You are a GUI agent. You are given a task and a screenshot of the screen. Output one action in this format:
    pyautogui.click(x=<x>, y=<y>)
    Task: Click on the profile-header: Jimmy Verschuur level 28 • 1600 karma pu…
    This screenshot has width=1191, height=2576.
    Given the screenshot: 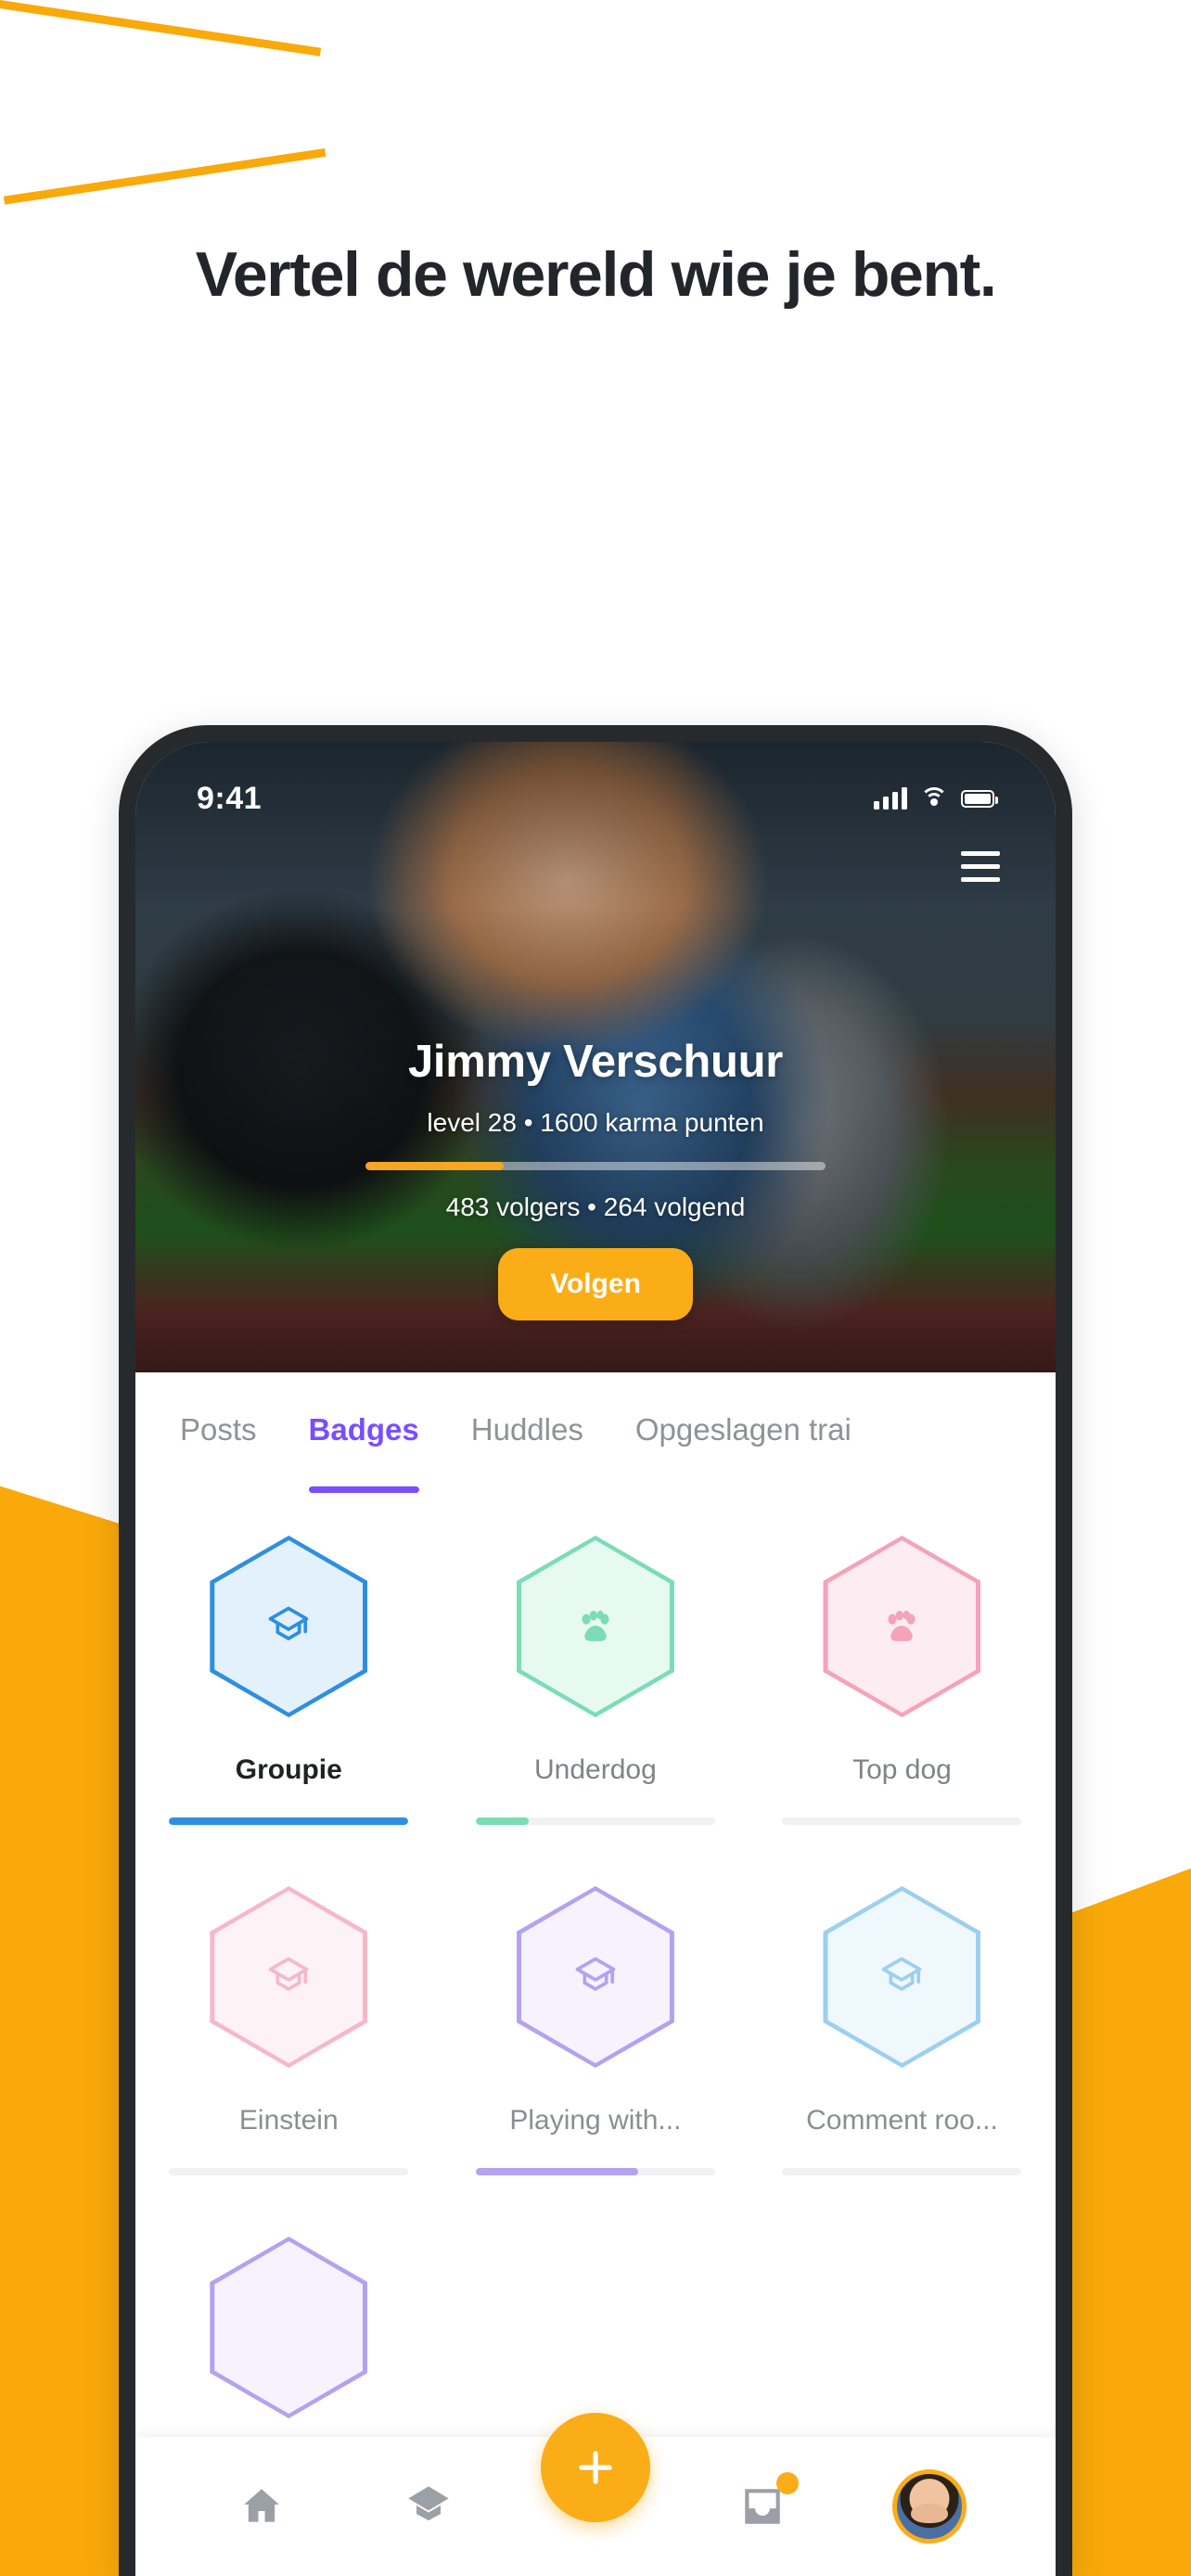 What is the action you would take?
    pyautogui.click(x=595, y=1178)
    